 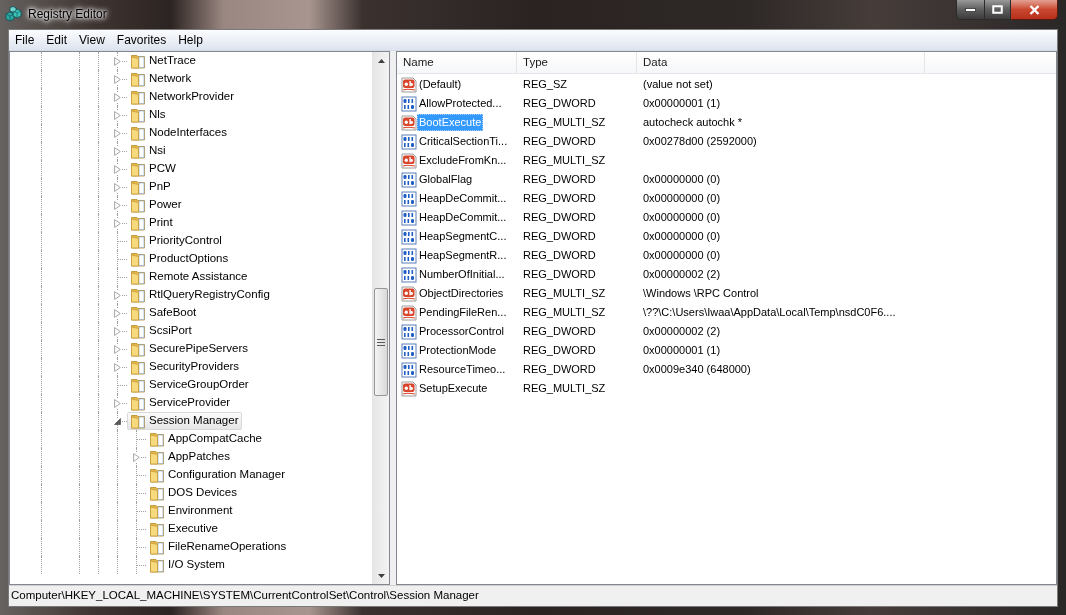 What do you see at coordinates (461, 331) in the screenshot?
I see `value-name: ProcessorControl` at bounding box center [461, 331].